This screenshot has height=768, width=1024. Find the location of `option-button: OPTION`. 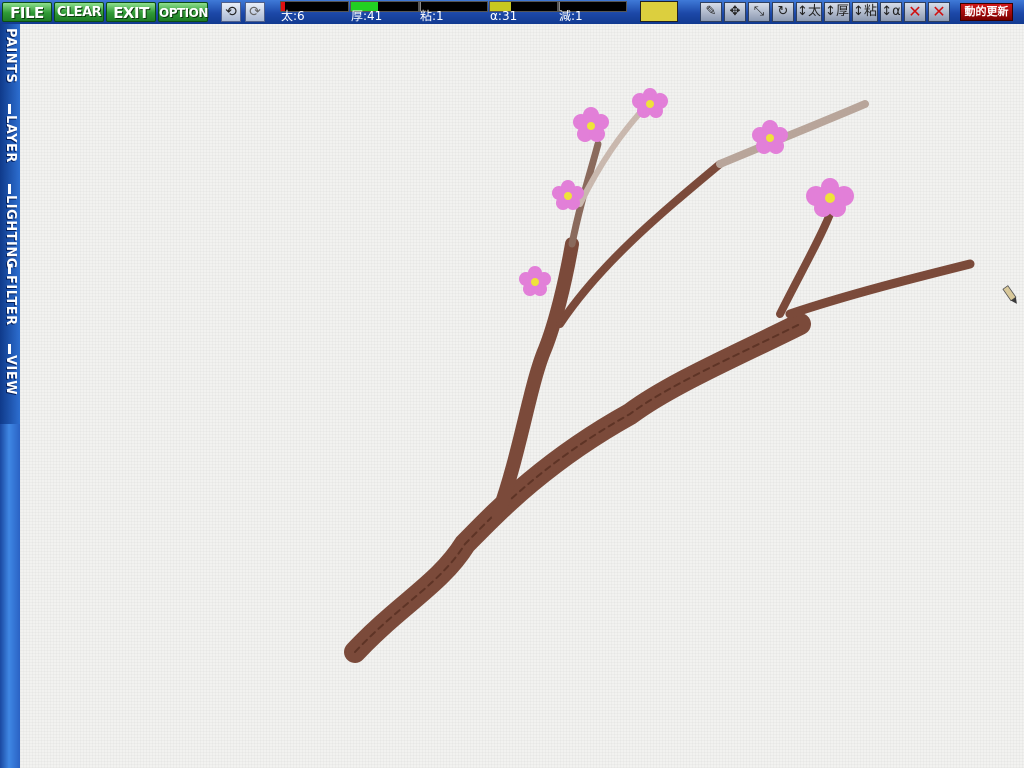

option-button: OPTION is located at coordinates (183, 12).